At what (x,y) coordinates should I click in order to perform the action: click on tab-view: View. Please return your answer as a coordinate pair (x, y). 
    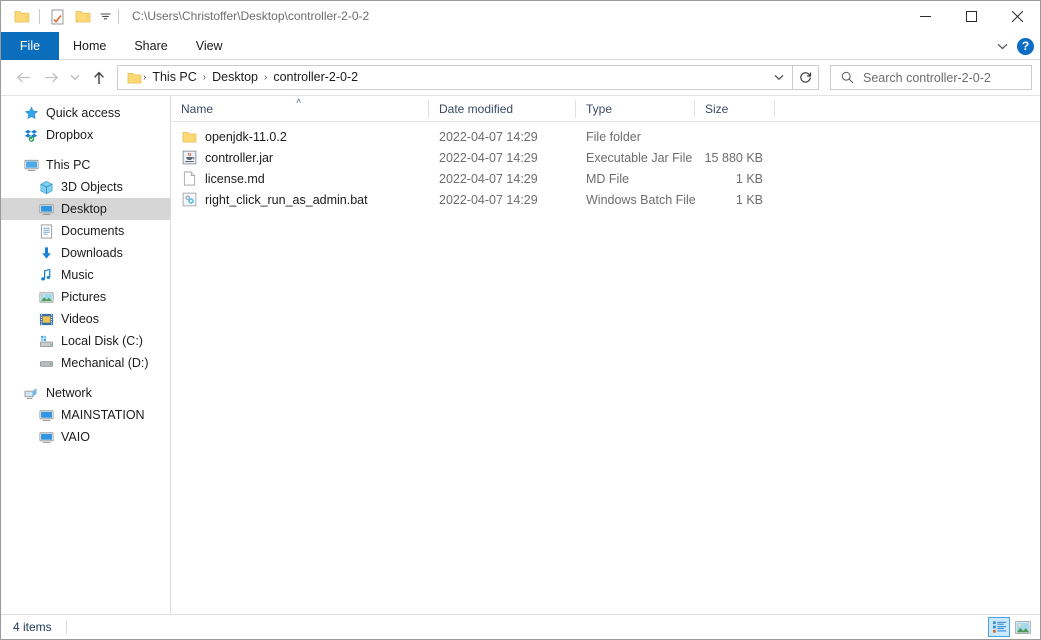
    Looking at the image, I should click on (209, 46).